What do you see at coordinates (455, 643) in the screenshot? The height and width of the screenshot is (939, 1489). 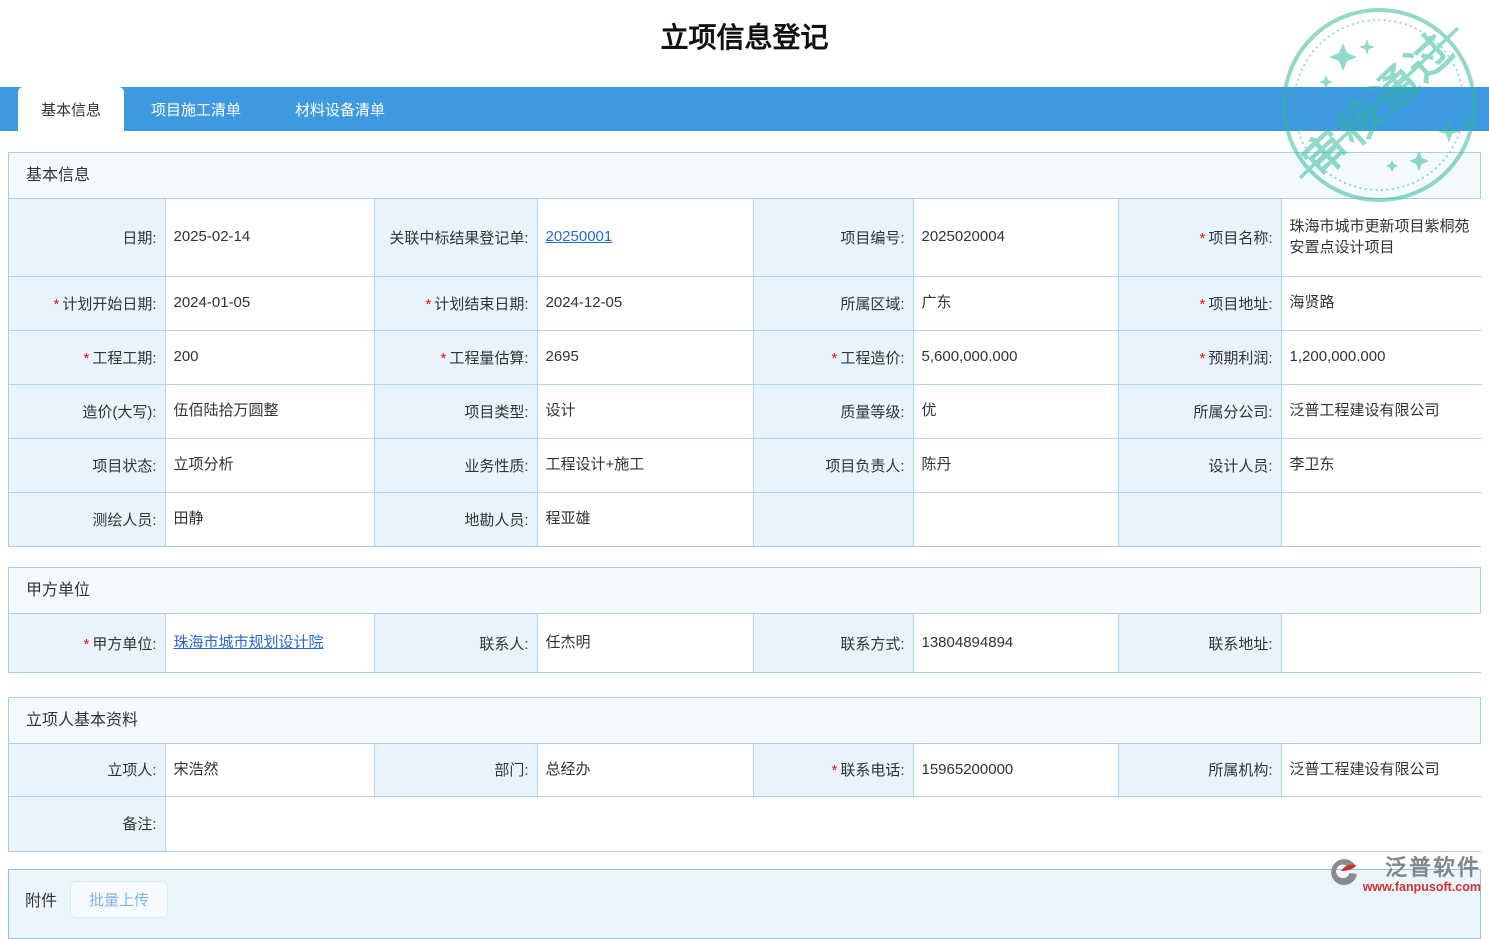 I see `field-contact-person-label: 联系人:` at bounding box center [455, 643].